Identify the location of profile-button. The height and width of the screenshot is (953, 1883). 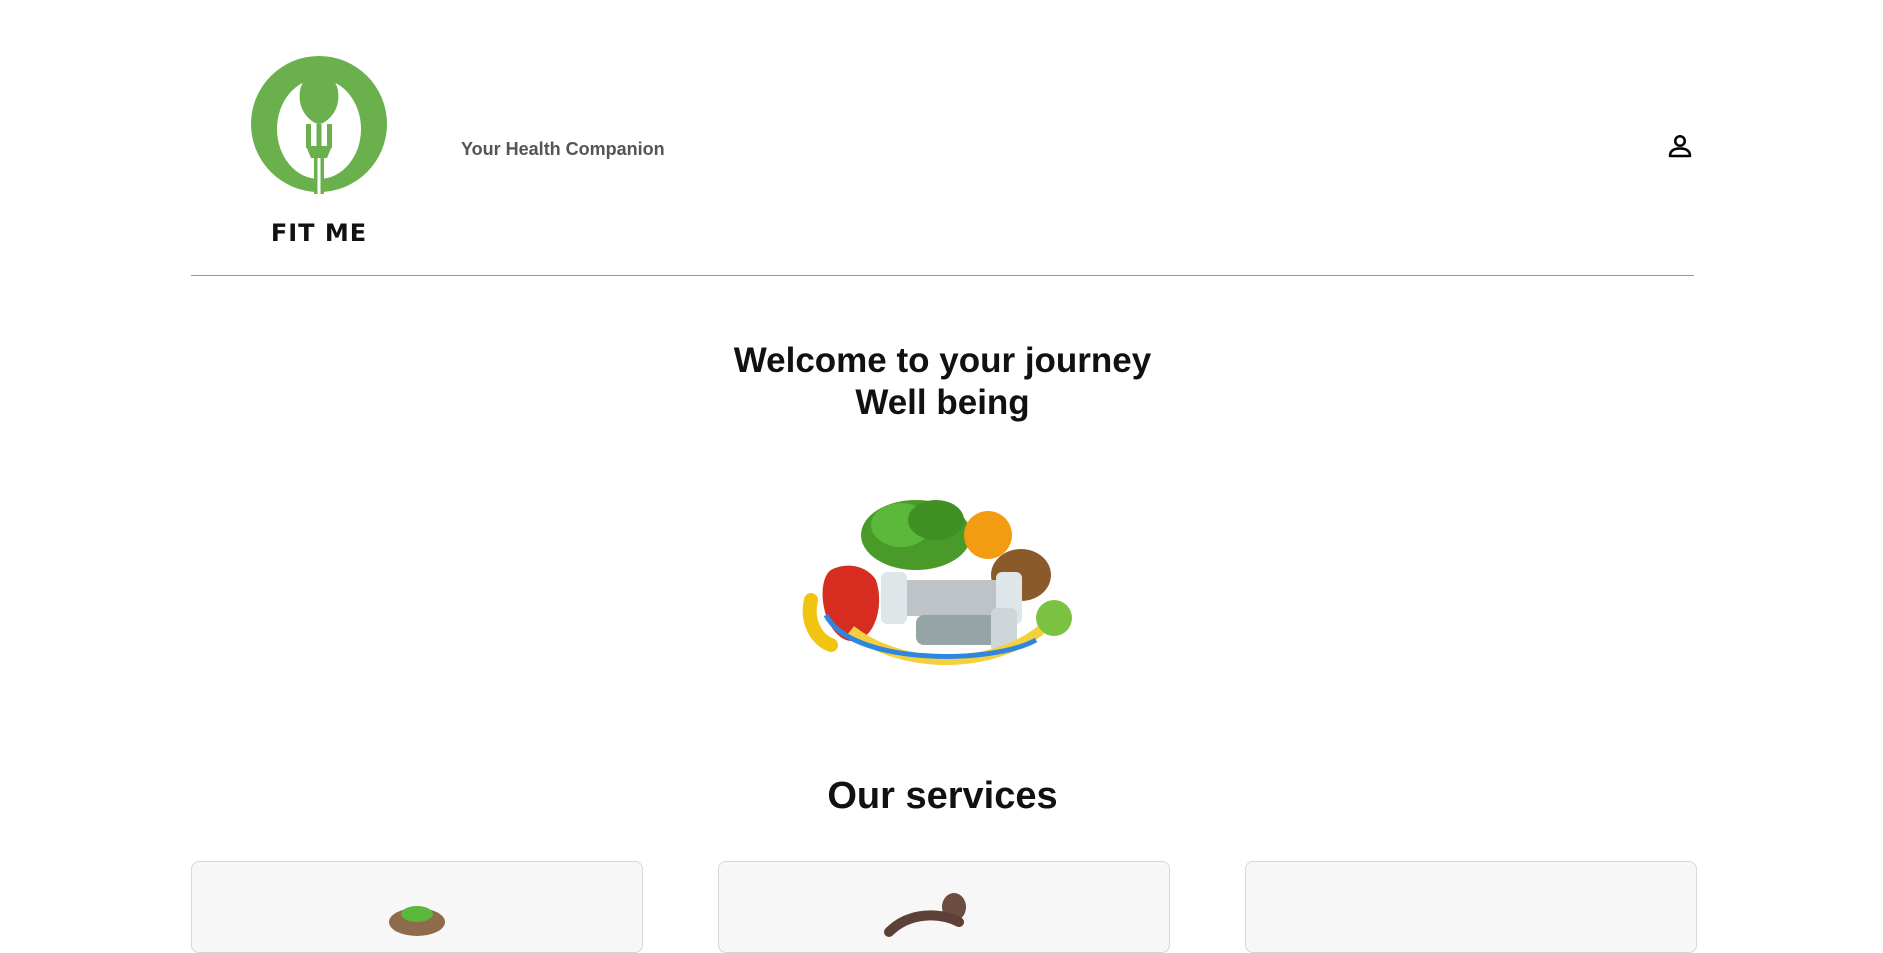
(1680, 146).